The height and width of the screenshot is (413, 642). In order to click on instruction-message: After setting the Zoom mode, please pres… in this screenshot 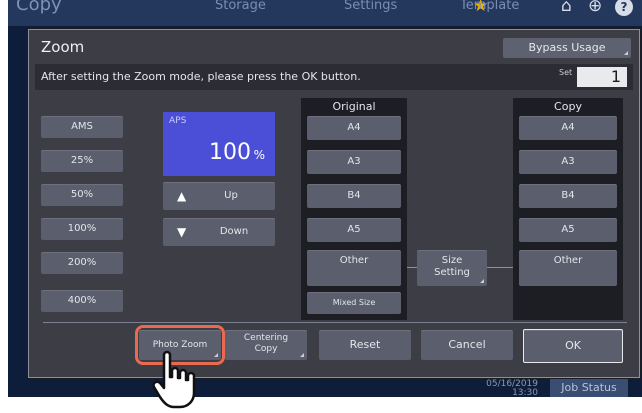, I will do `click(201, 76)`.